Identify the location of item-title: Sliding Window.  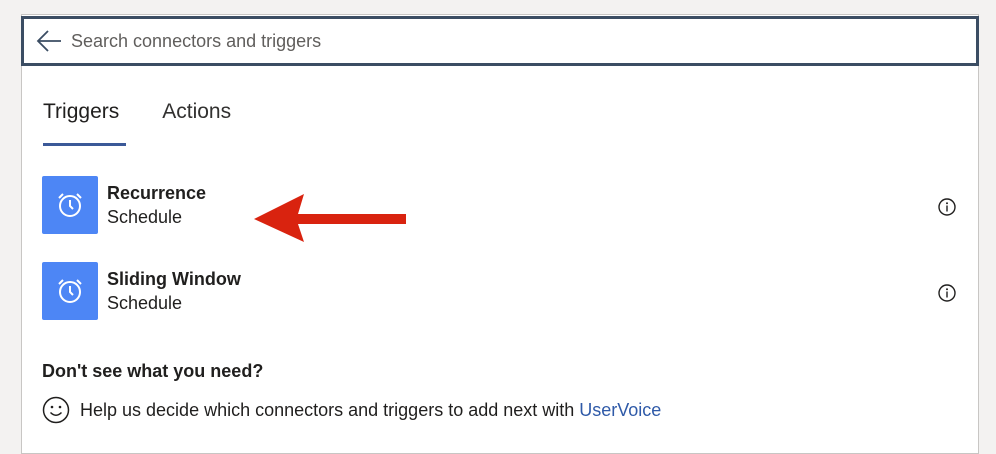
(174, 279).